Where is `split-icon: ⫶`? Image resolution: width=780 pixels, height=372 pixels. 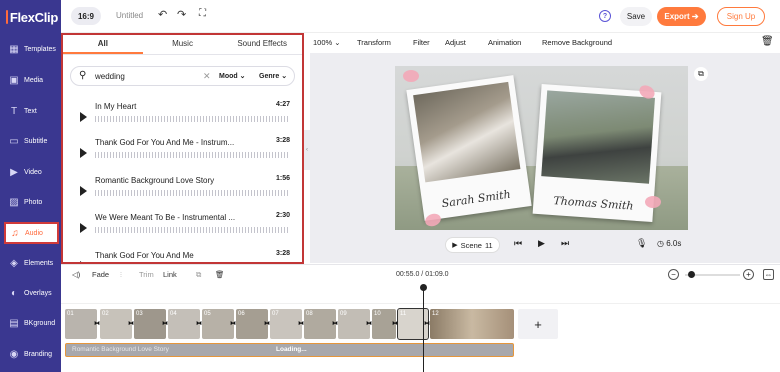
split-icon: ⫶ is located at coordinates (121, 275).